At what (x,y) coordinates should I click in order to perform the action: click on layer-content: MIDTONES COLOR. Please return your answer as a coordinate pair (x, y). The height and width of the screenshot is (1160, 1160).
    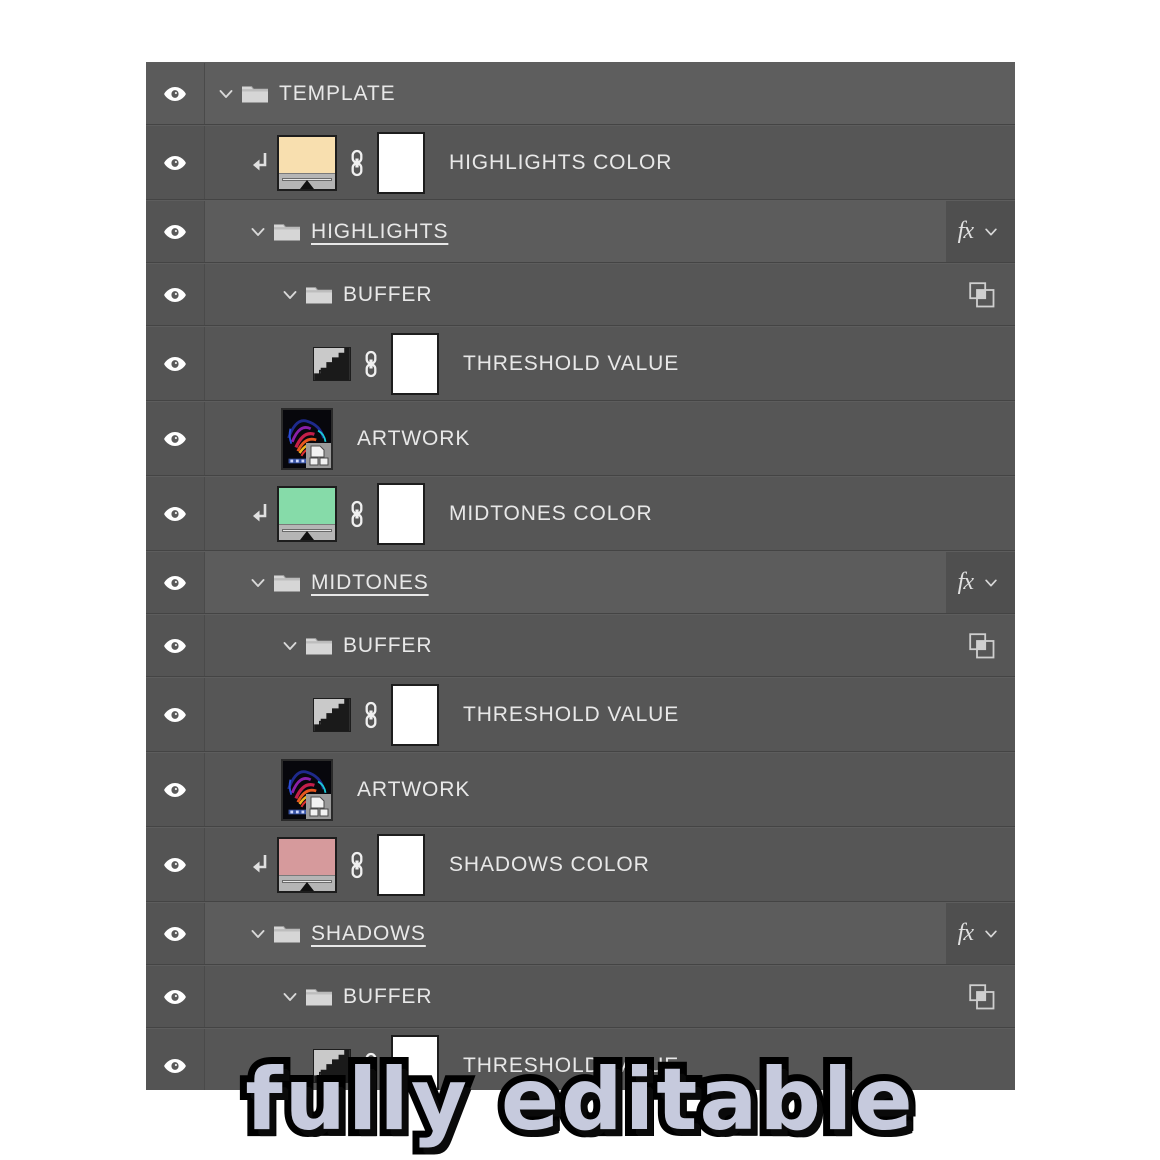
    Looking at the image, I should click on (610, 513).